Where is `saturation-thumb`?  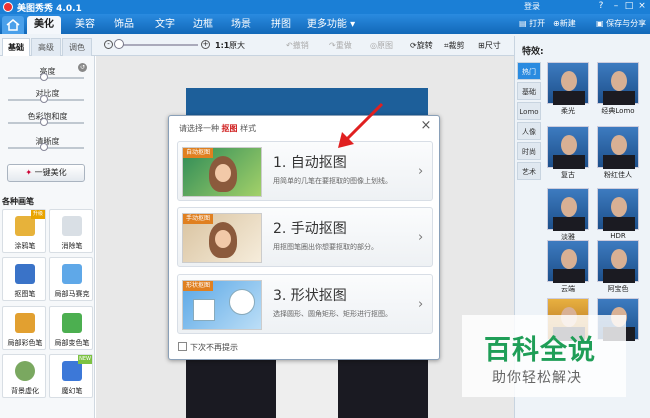
saturation-thumb is located at coordinates (44, 122).